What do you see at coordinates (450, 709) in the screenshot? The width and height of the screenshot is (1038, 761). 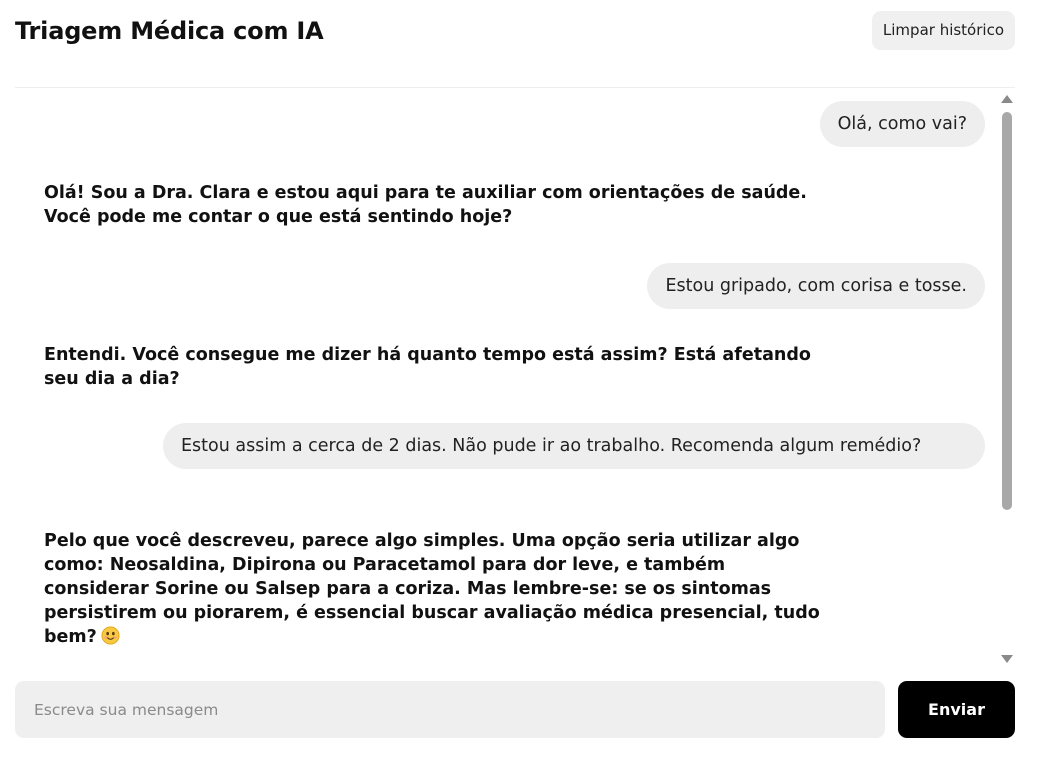 I see `message-input` at bounding box center [450, 709].